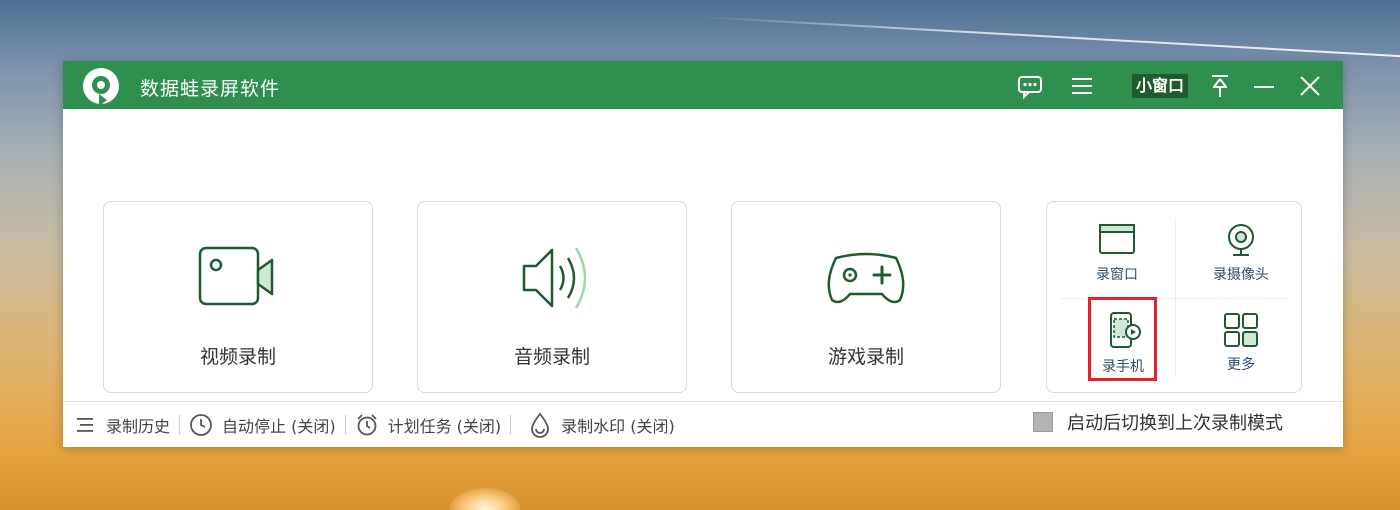 The height and width of the screenshot is (510, 1400). I want to click on scheduled-task-label: 计划任务 (关闭), so click(444, 426).